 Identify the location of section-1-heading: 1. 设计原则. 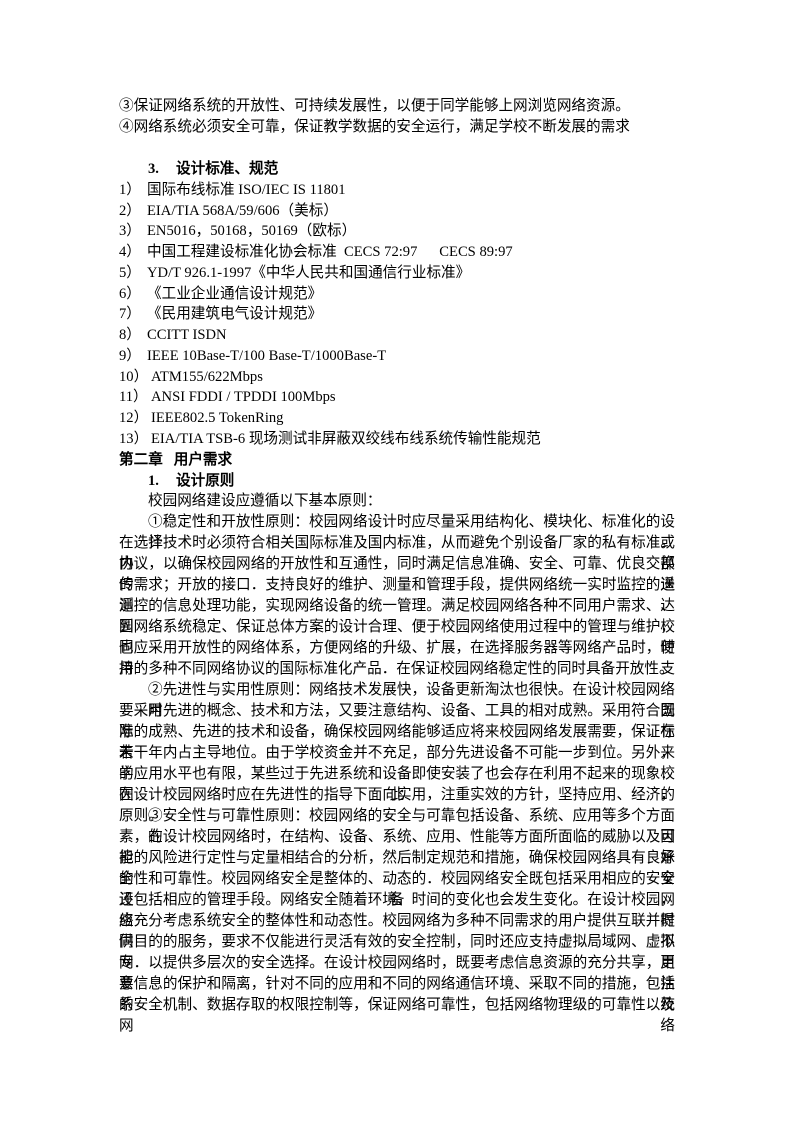
(191, 481).